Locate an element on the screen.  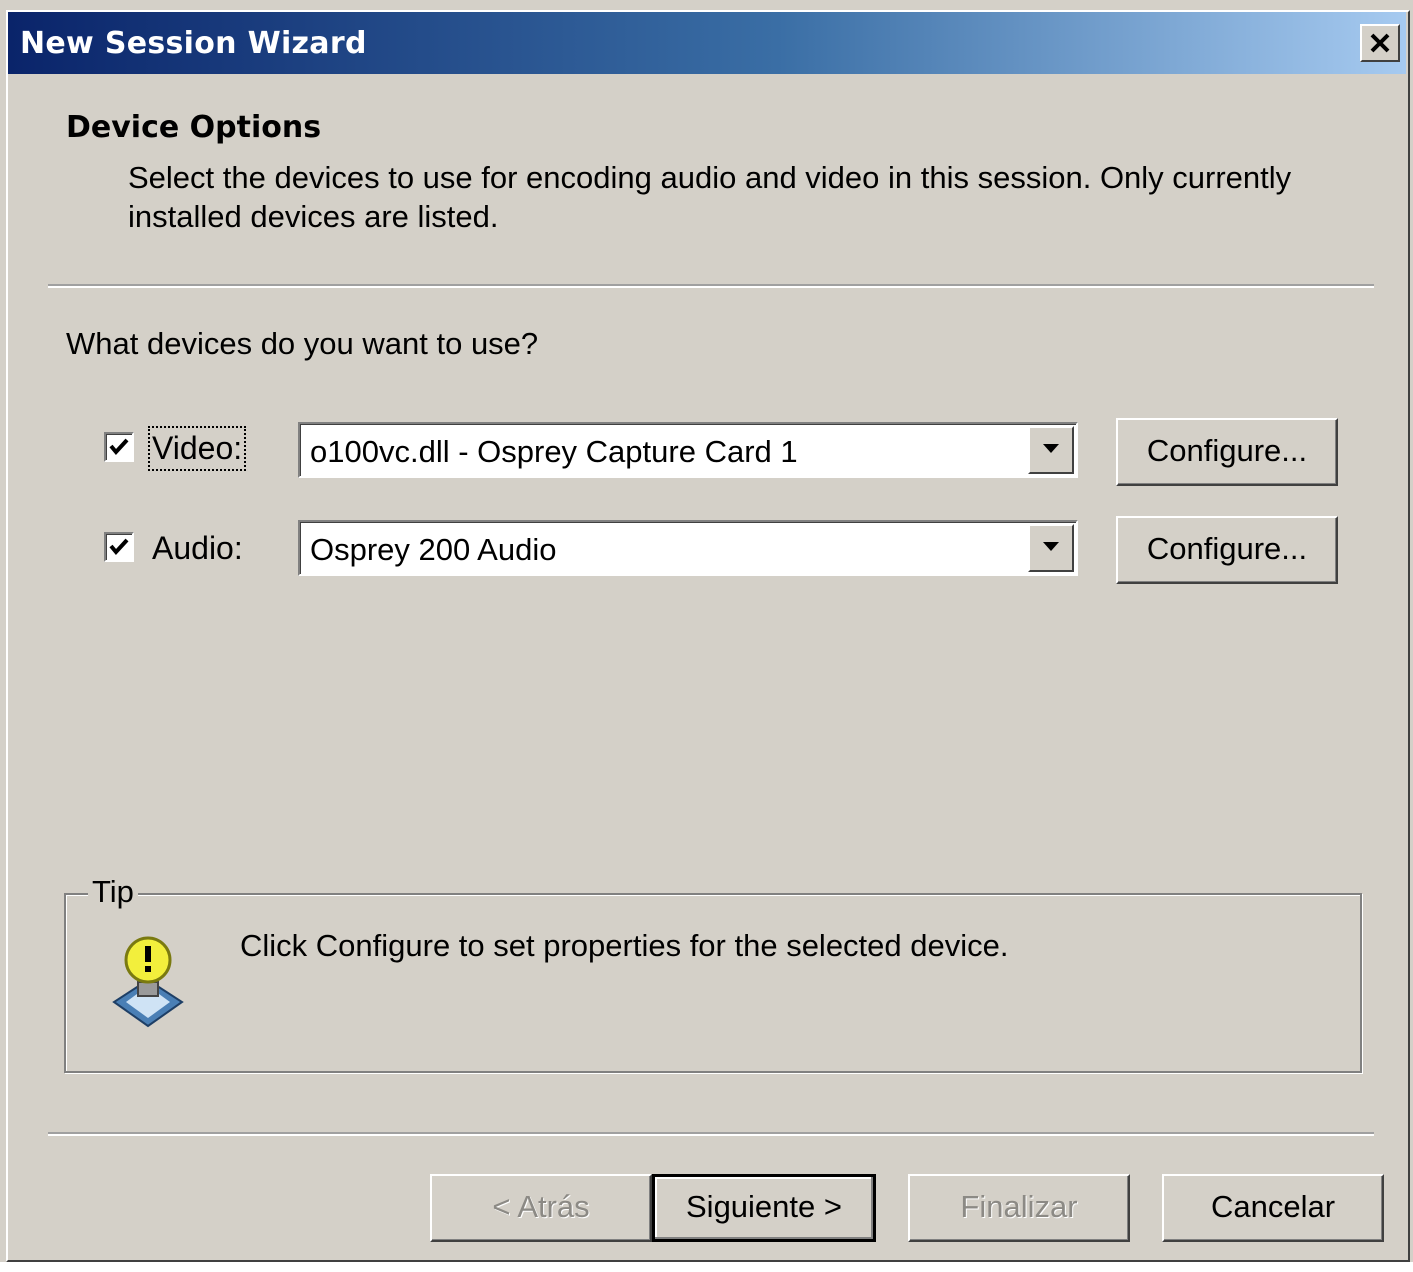
video-label-text: Video: is located at coordinates (197, 448).